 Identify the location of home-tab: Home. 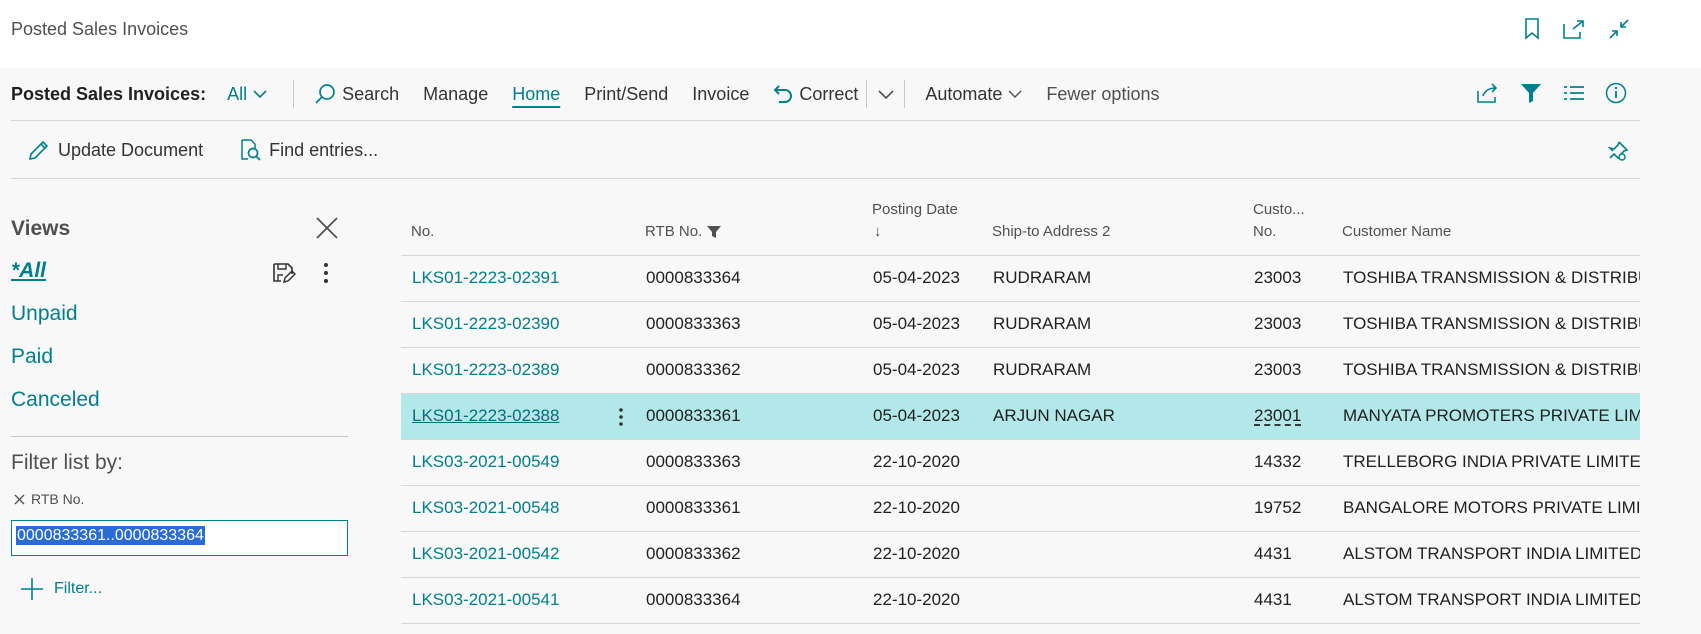
(536, 94).